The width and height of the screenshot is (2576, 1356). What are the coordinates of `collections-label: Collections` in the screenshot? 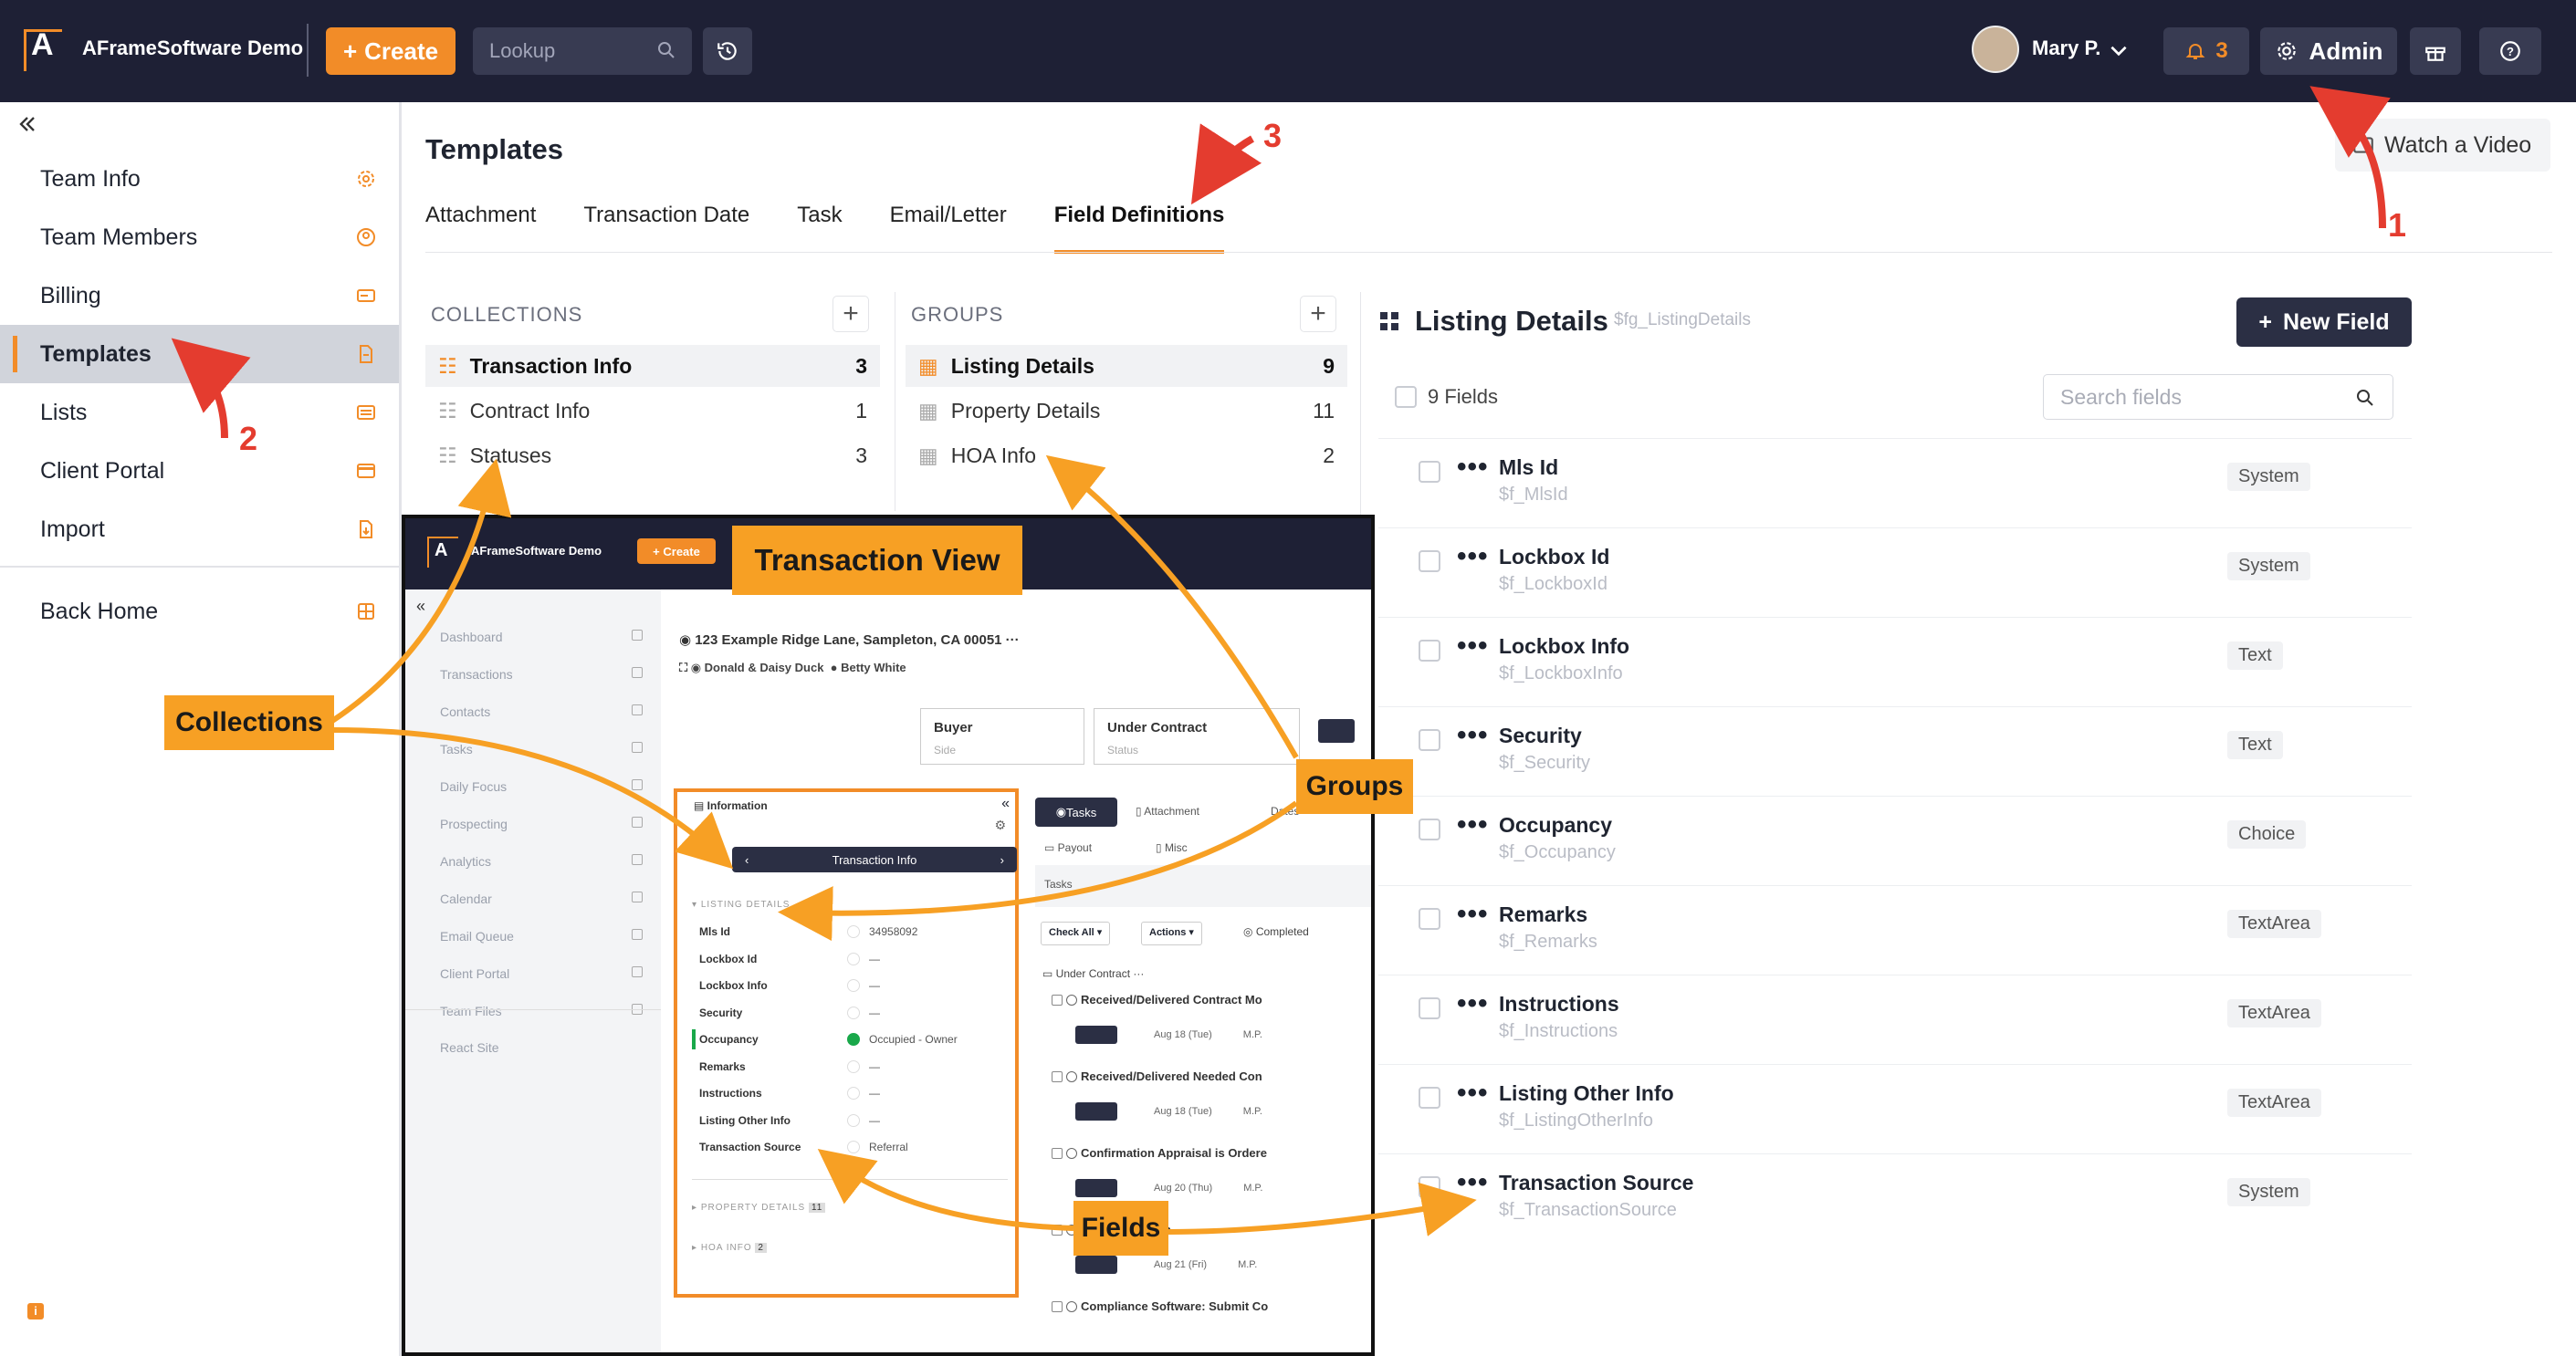 It's located at (249, 722).